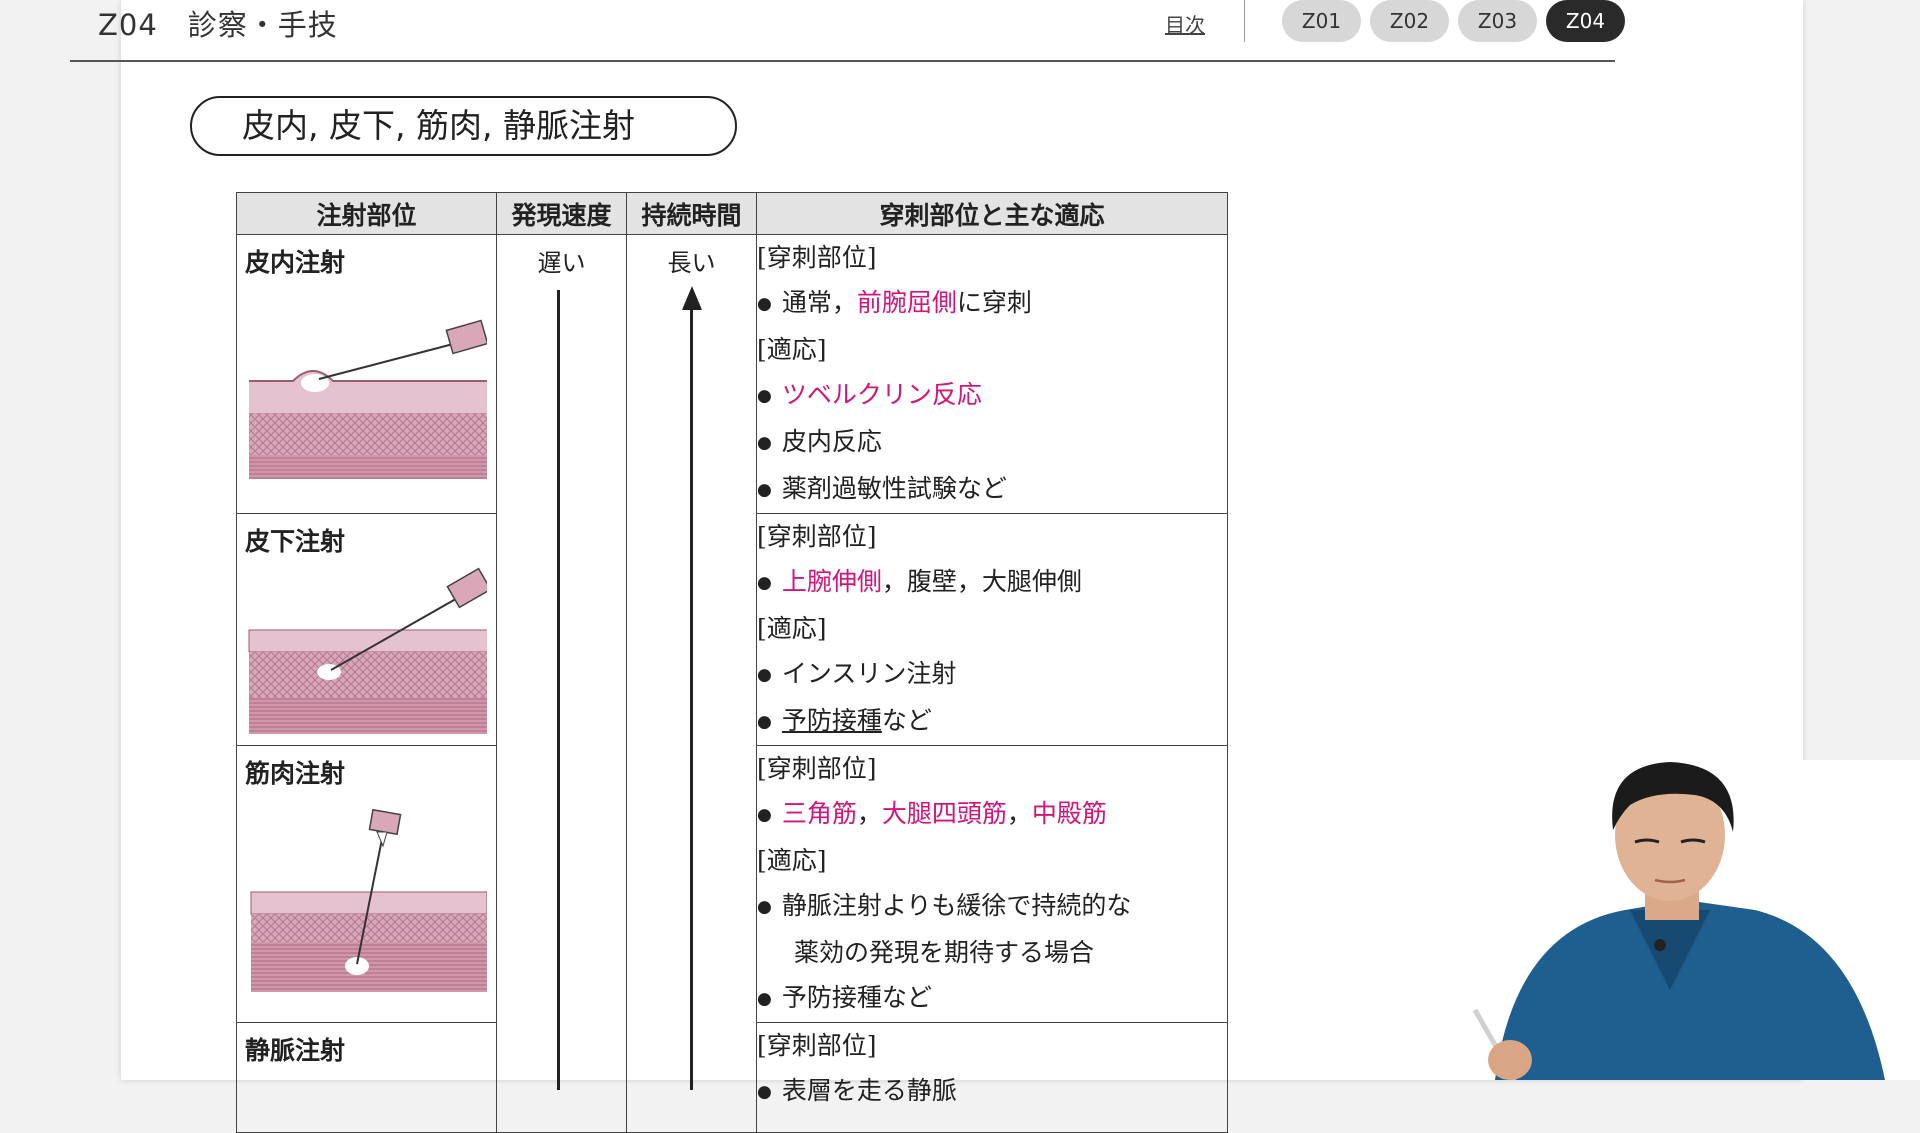 This screenshot has width=1920, height=1133. What do you see at coordinates (295, 262) in the screenshot?
I see `site-name: 皮内注射` at bounding box center [295, 262].